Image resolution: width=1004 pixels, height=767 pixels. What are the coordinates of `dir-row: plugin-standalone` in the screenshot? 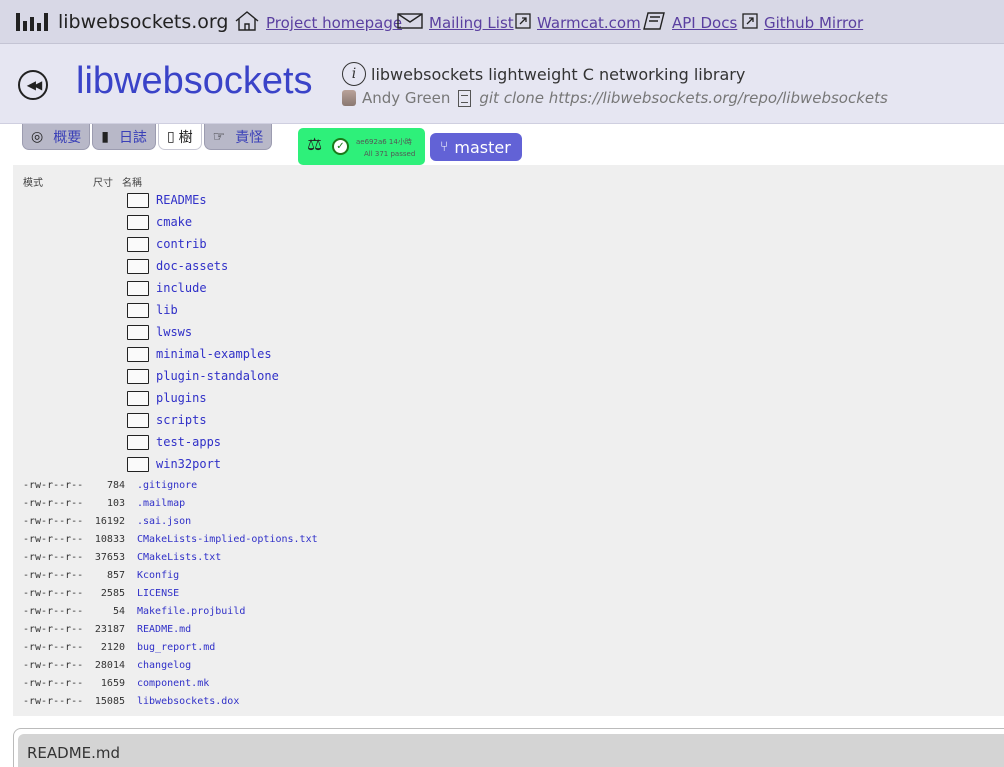 It's located at (203, 376).